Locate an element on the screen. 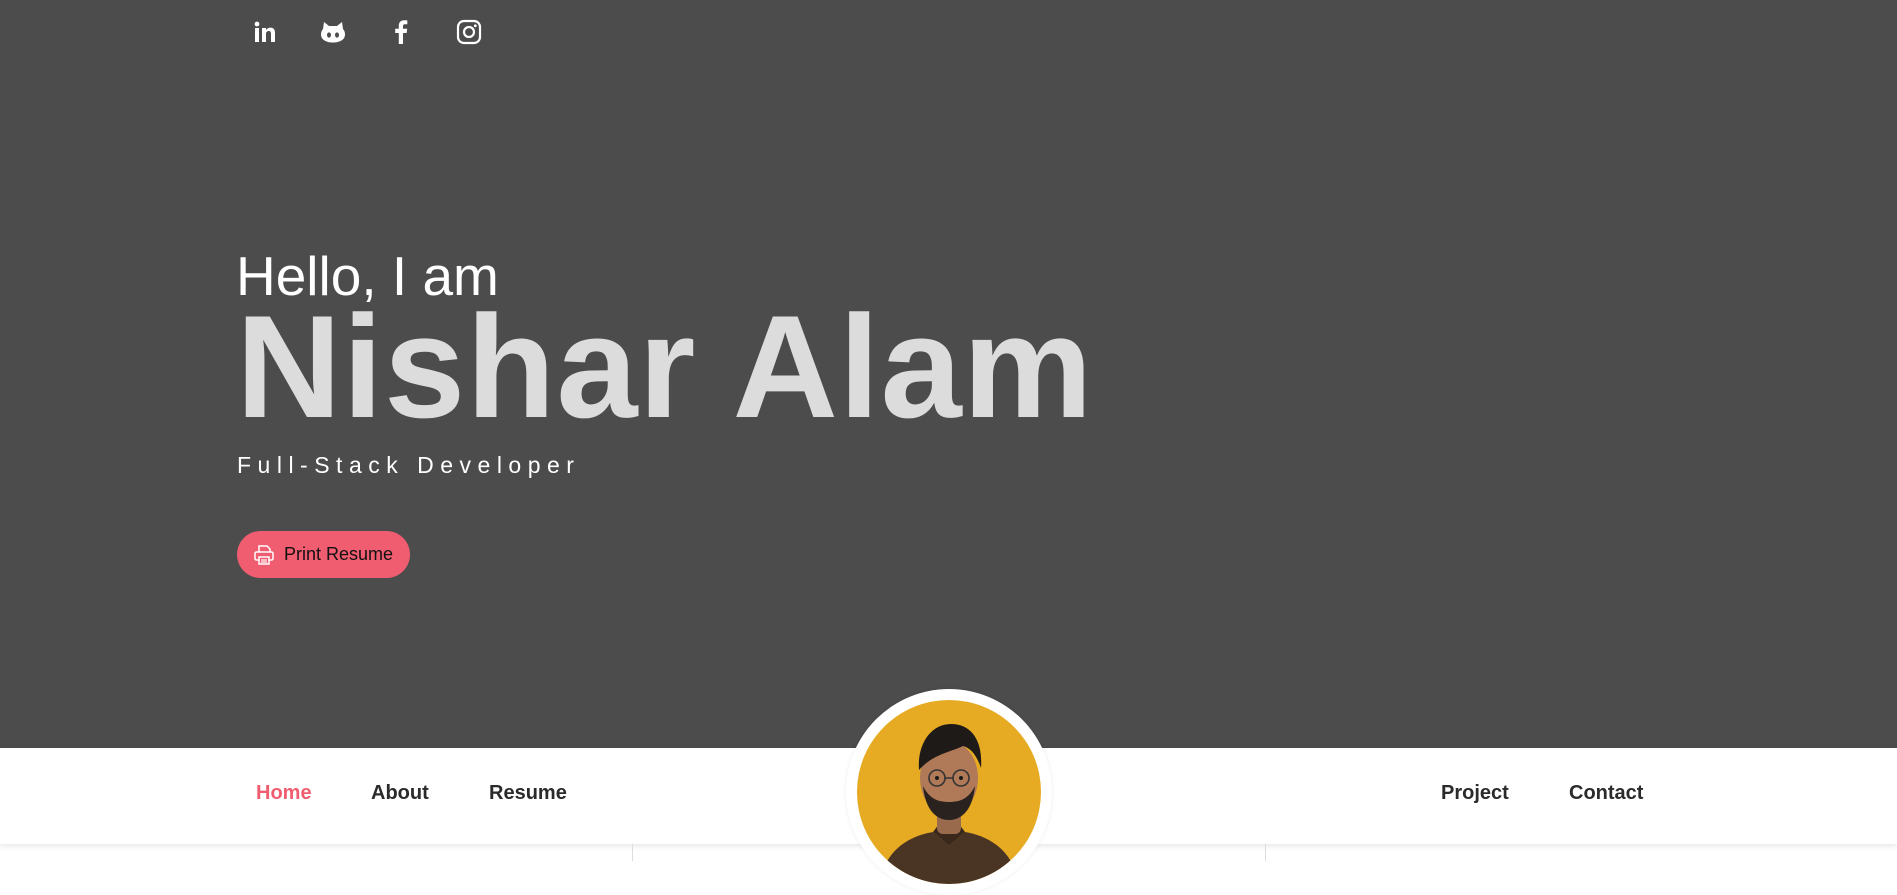  facebook-icon is located at coordinates (401, 32).